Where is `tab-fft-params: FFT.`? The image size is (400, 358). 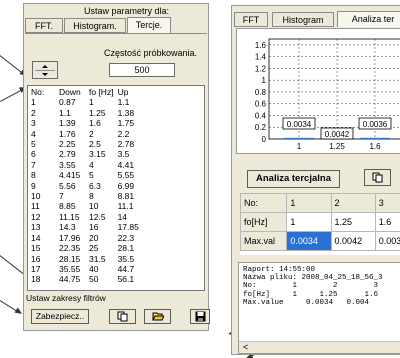
tab-fft-params: FFT. is located at coordinates (44, 25).